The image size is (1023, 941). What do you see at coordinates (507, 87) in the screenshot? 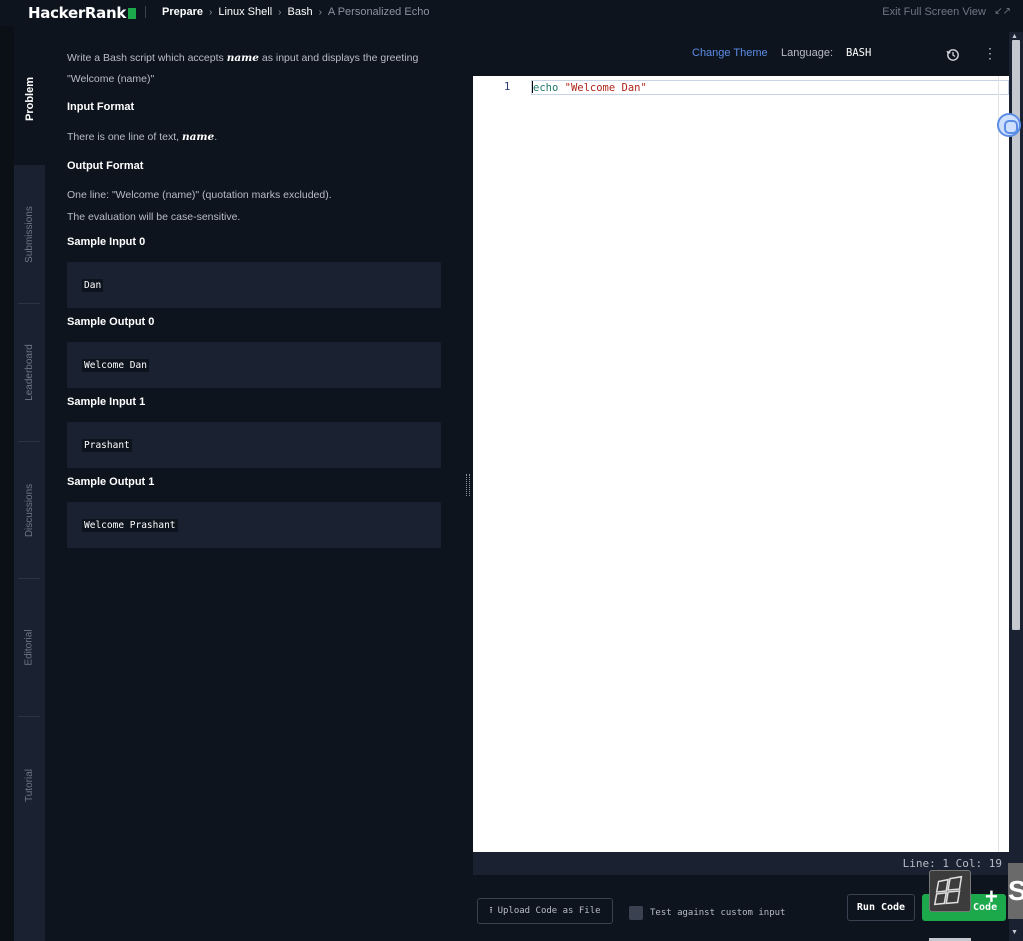
I see `line-number: 1` at bounding box center [507, 87].